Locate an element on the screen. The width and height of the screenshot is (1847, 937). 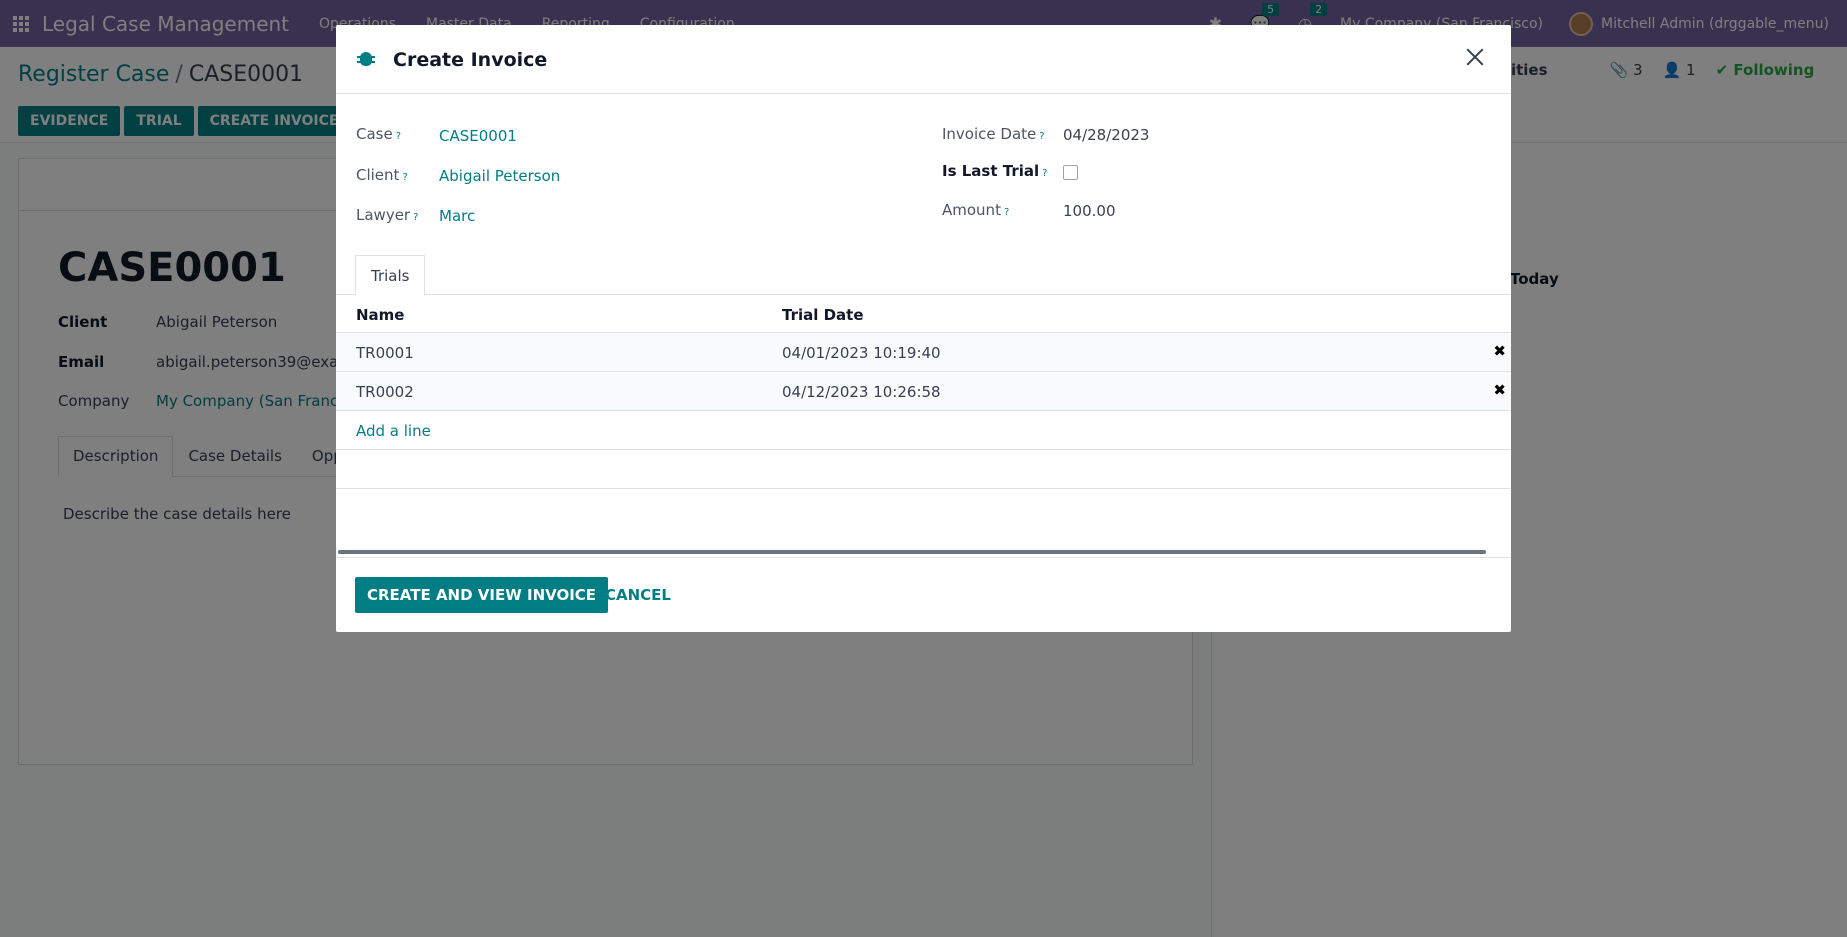
row-trial-date-cell: 04/12/2023 10:26:58 is located at coordinates (861, 392).